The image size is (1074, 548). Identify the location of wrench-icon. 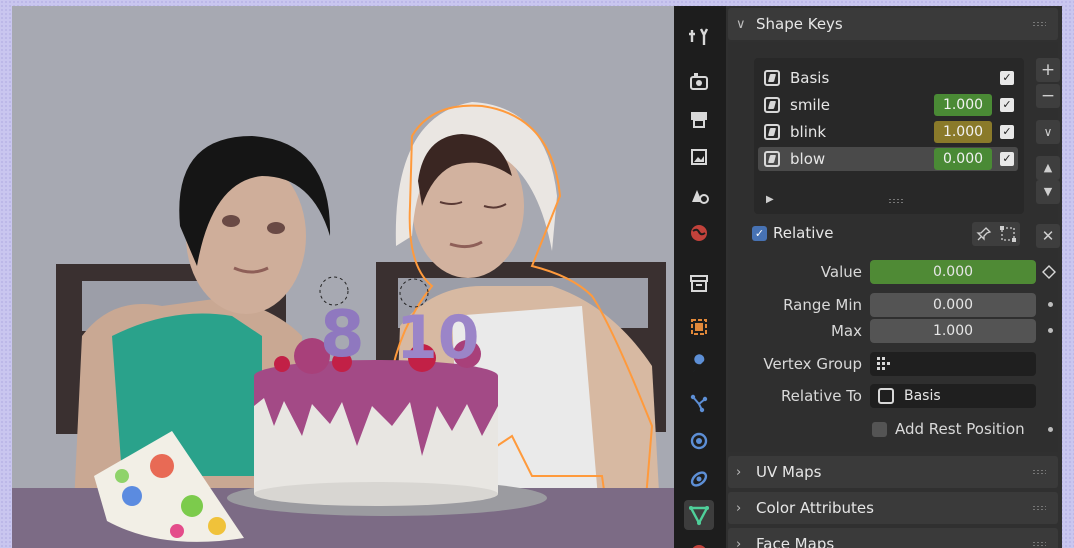
(699, 363).